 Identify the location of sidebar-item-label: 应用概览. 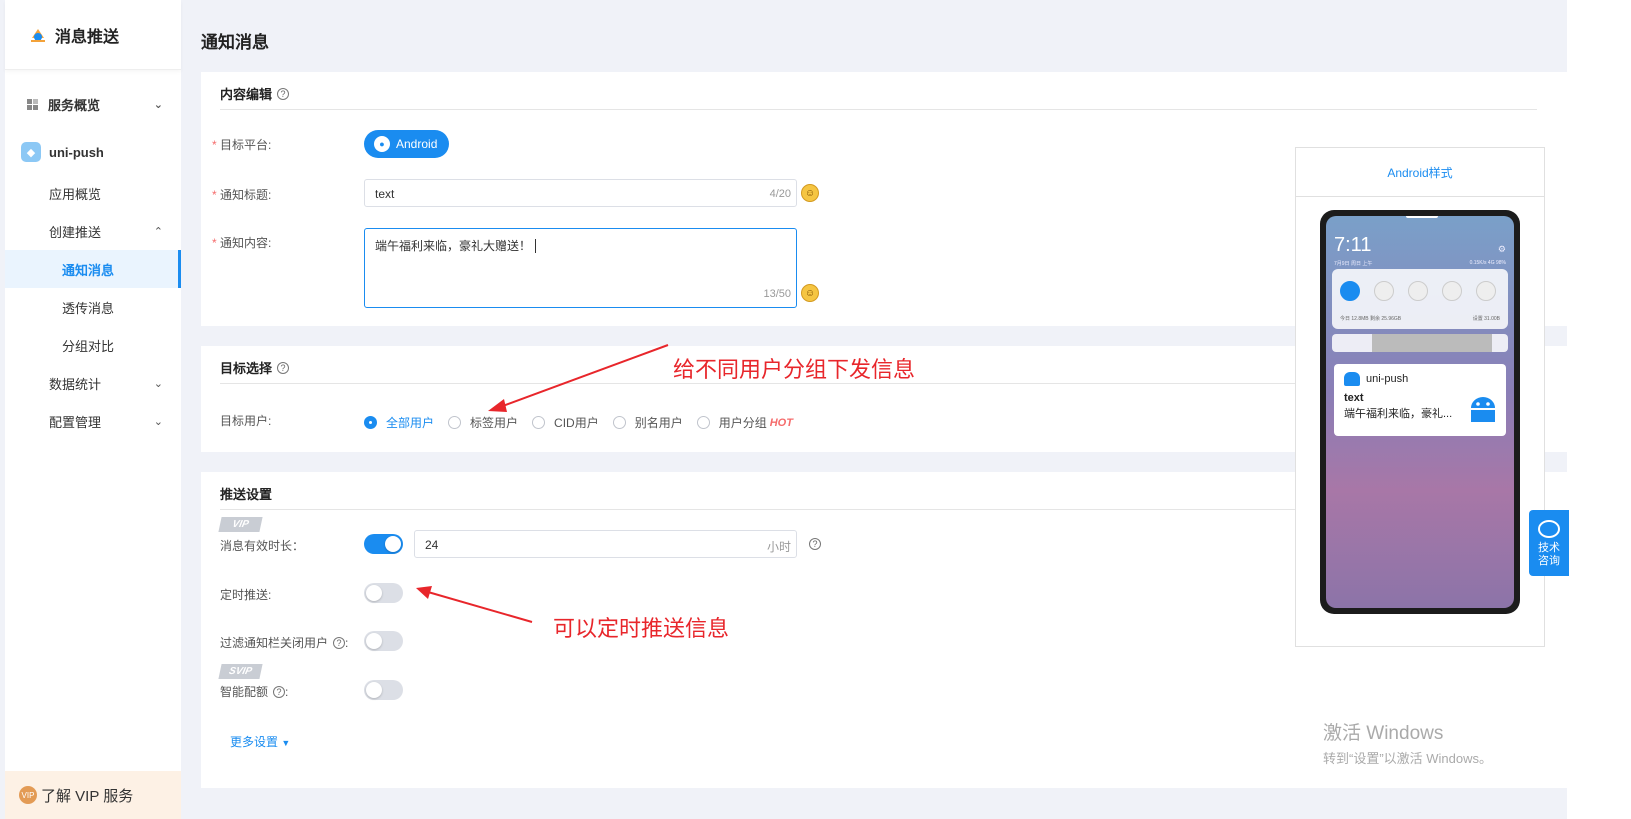
(75, 194).